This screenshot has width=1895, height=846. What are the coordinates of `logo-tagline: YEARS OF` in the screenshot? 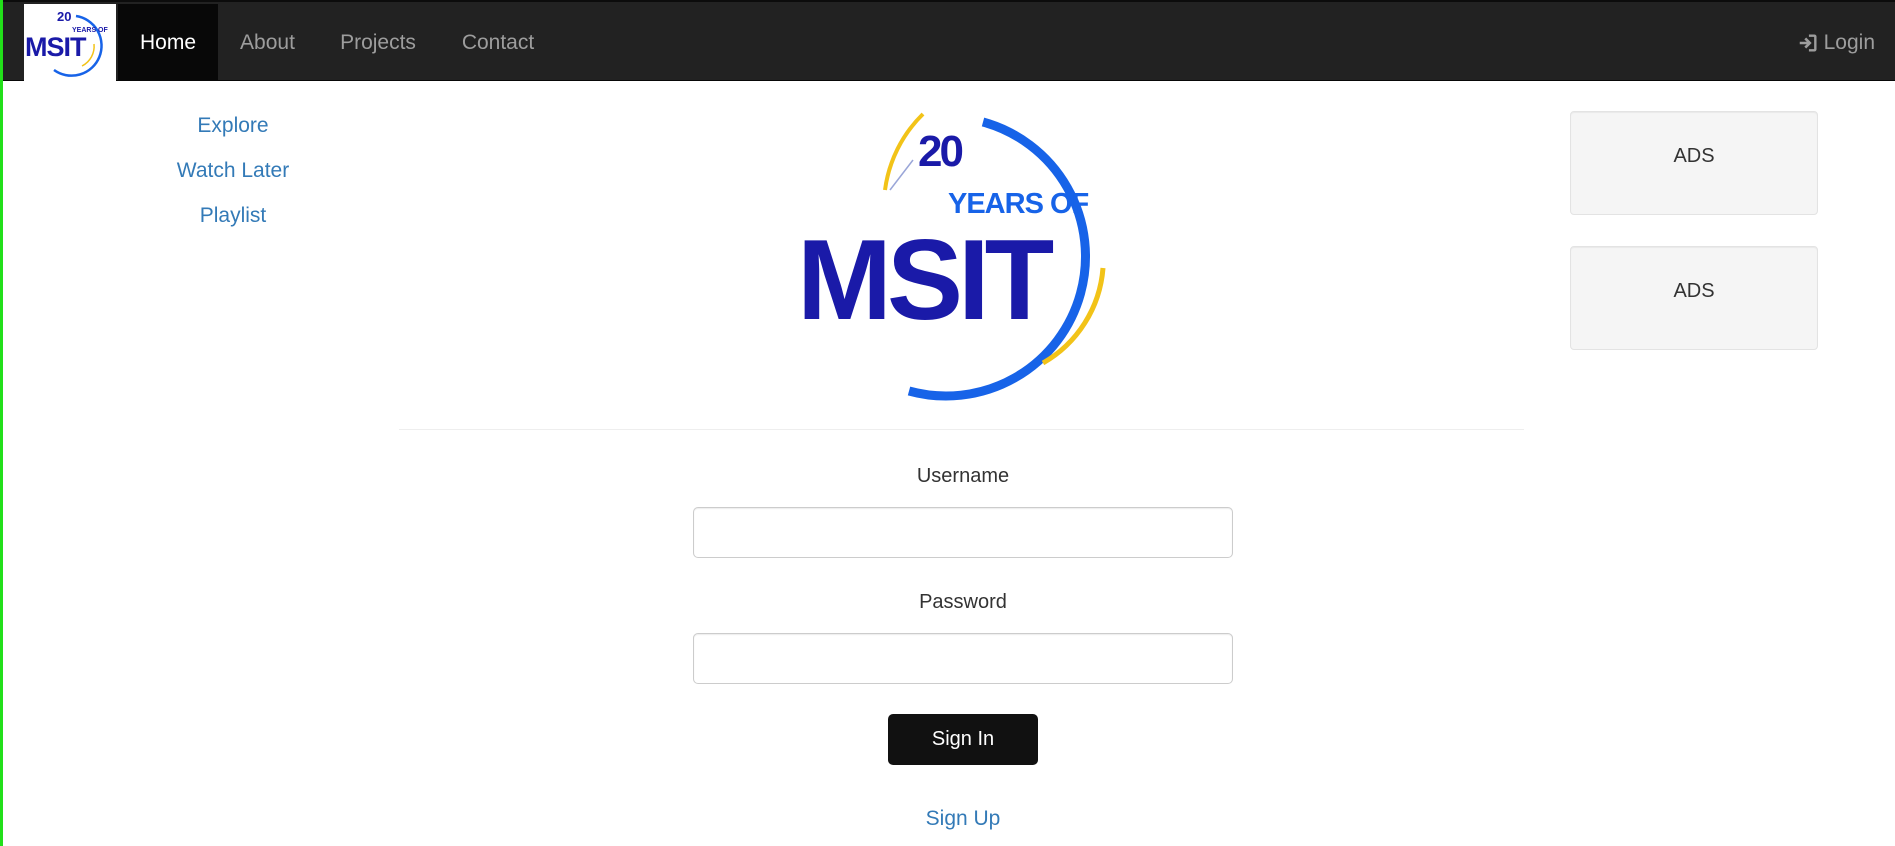 It's located at (1018, 204).